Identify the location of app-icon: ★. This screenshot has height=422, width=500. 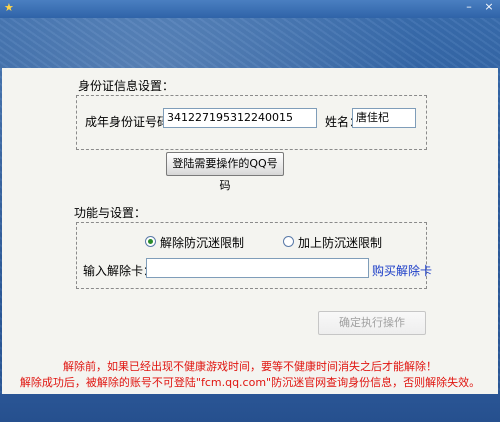
(9, 7).